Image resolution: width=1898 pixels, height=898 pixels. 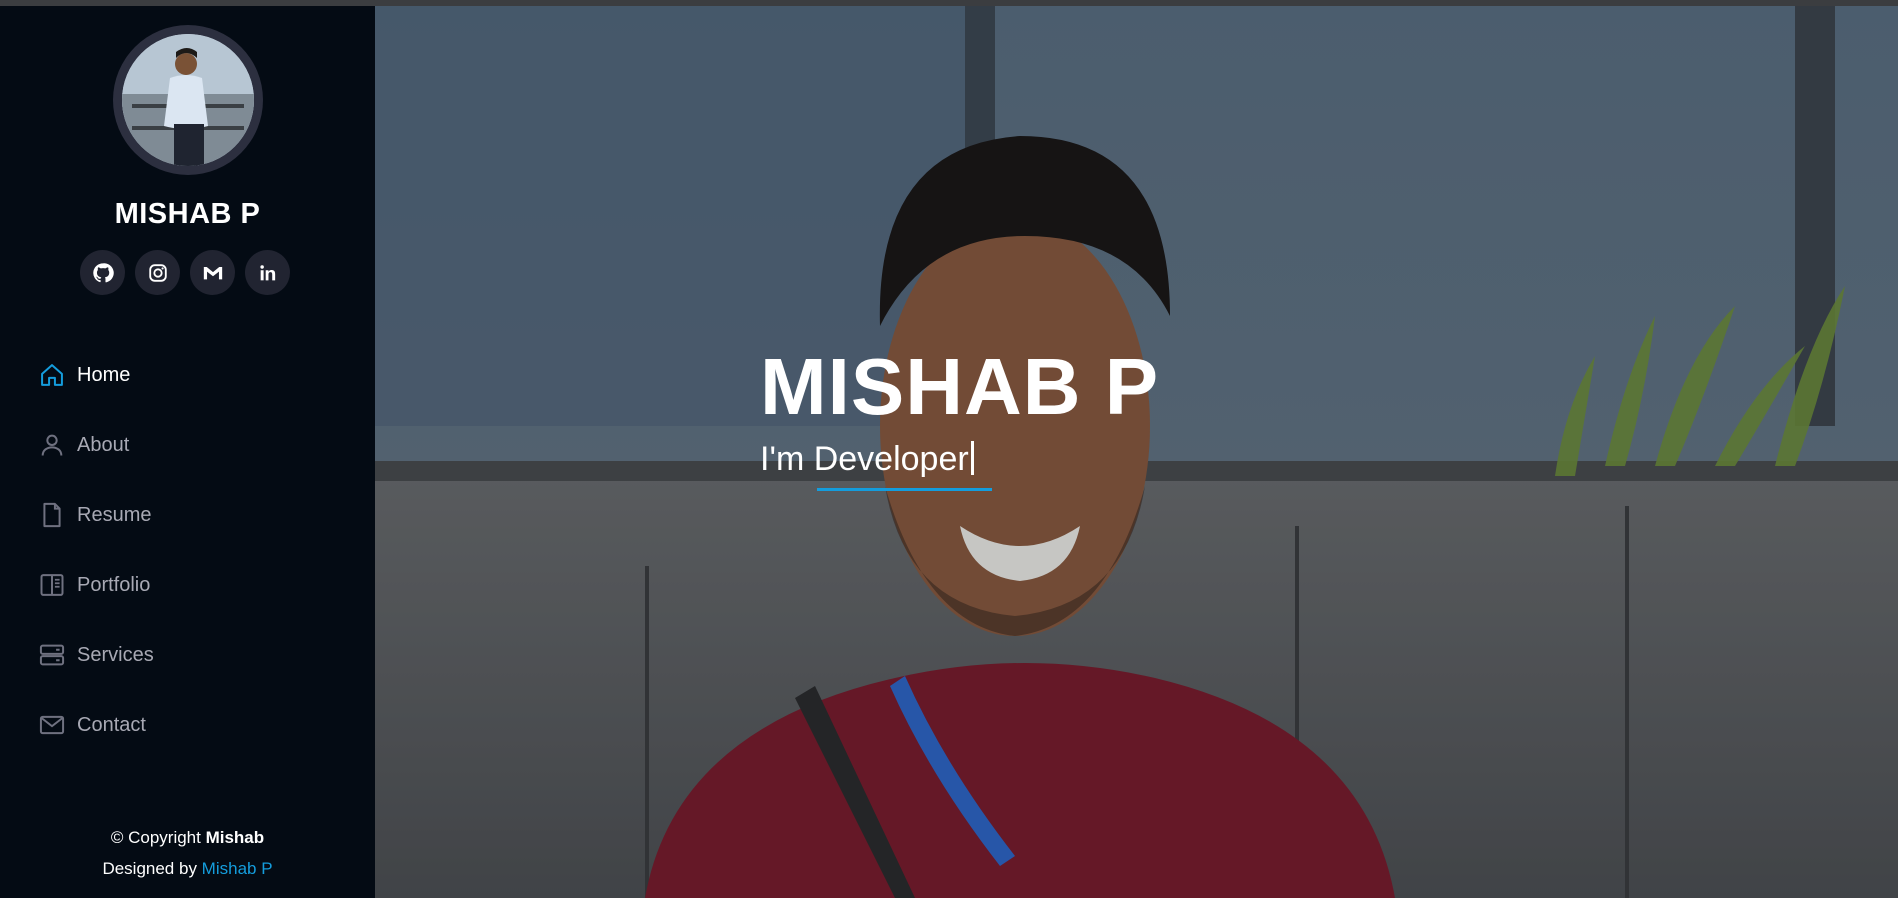 I want to click on designed-by-line: Designed by Mishab P, so click(x=187, y=868).